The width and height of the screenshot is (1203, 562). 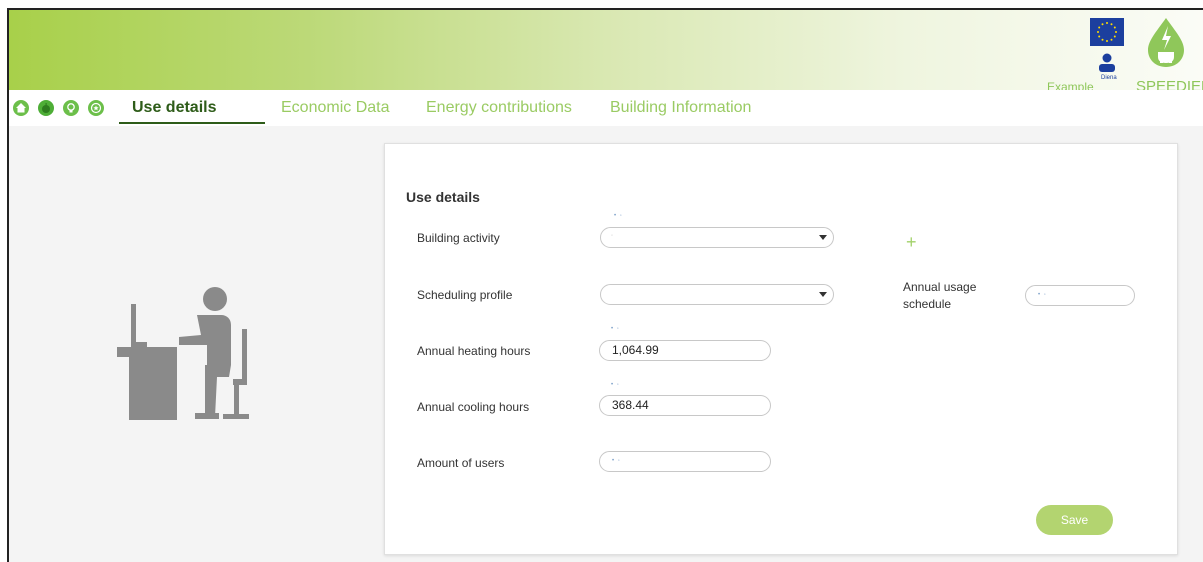 I want to click on user-icon, so click(x=1107, y=63).